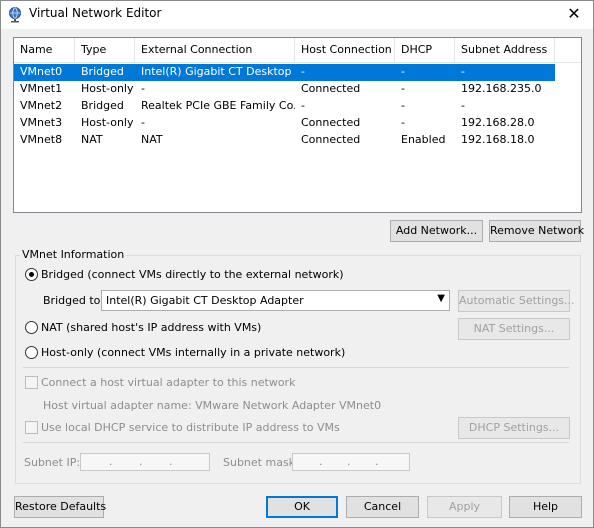  Describe the element at coordinates (44, 50) in the screenshot. I see `column-header-name: Name` at that location.